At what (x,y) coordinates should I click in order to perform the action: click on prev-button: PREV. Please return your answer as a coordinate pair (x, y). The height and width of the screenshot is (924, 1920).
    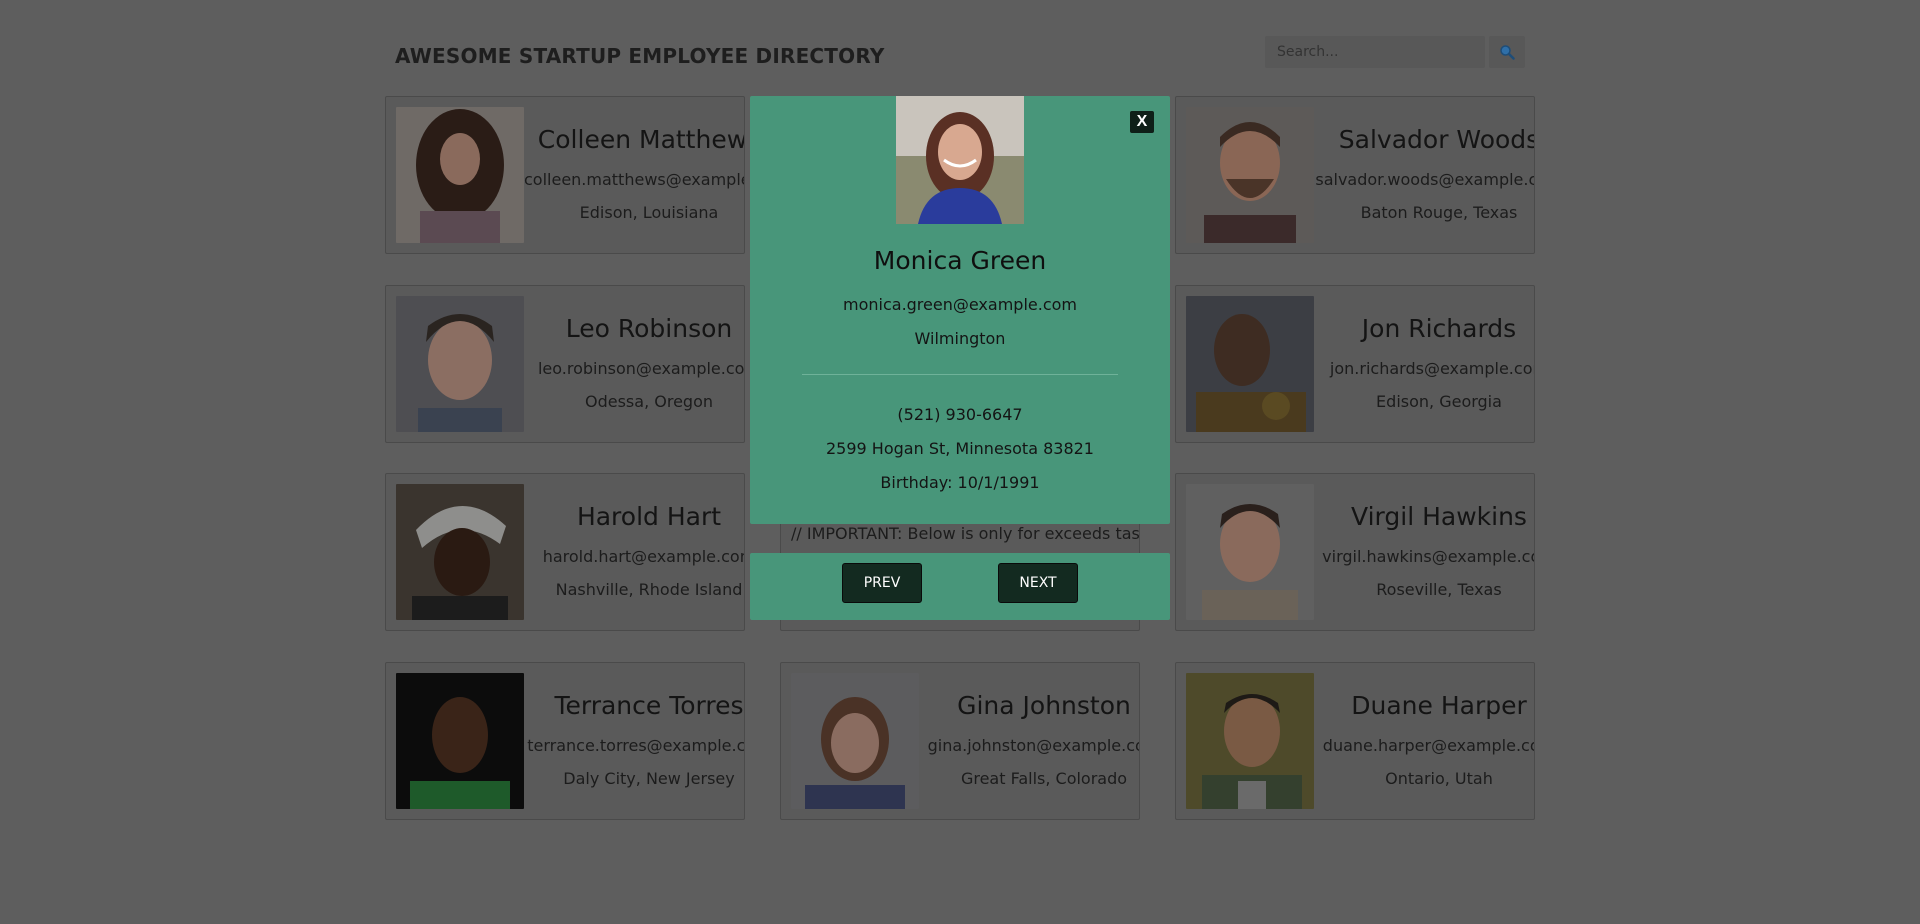
    Looking at the image, I should click on (882, 583).